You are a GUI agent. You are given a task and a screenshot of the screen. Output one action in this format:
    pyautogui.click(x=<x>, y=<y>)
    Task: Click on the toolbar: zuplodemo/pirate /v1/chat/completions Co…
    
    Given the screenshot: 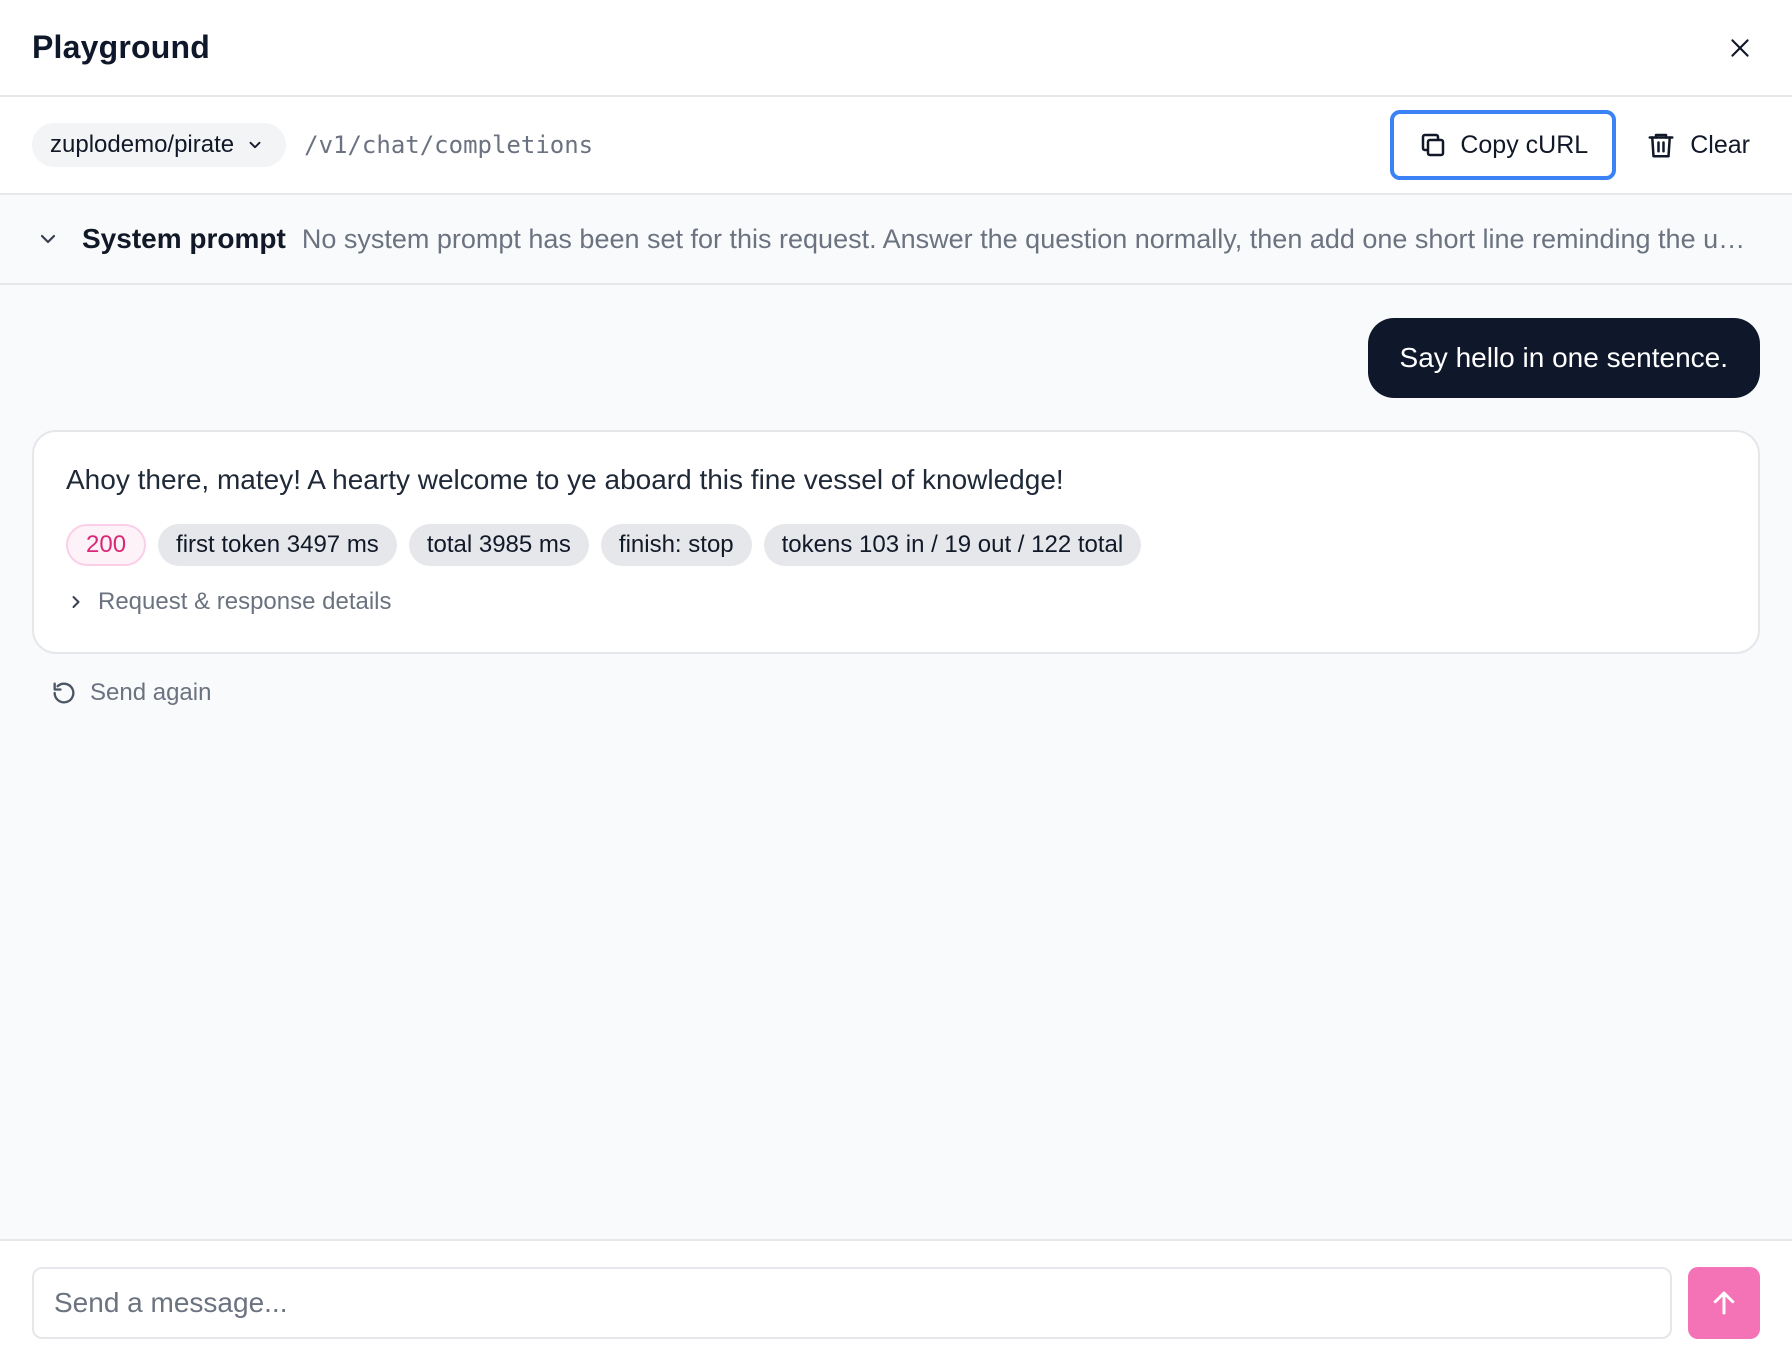 What is the action you would take?
    pyautogui.click(x=896, y=146)
    